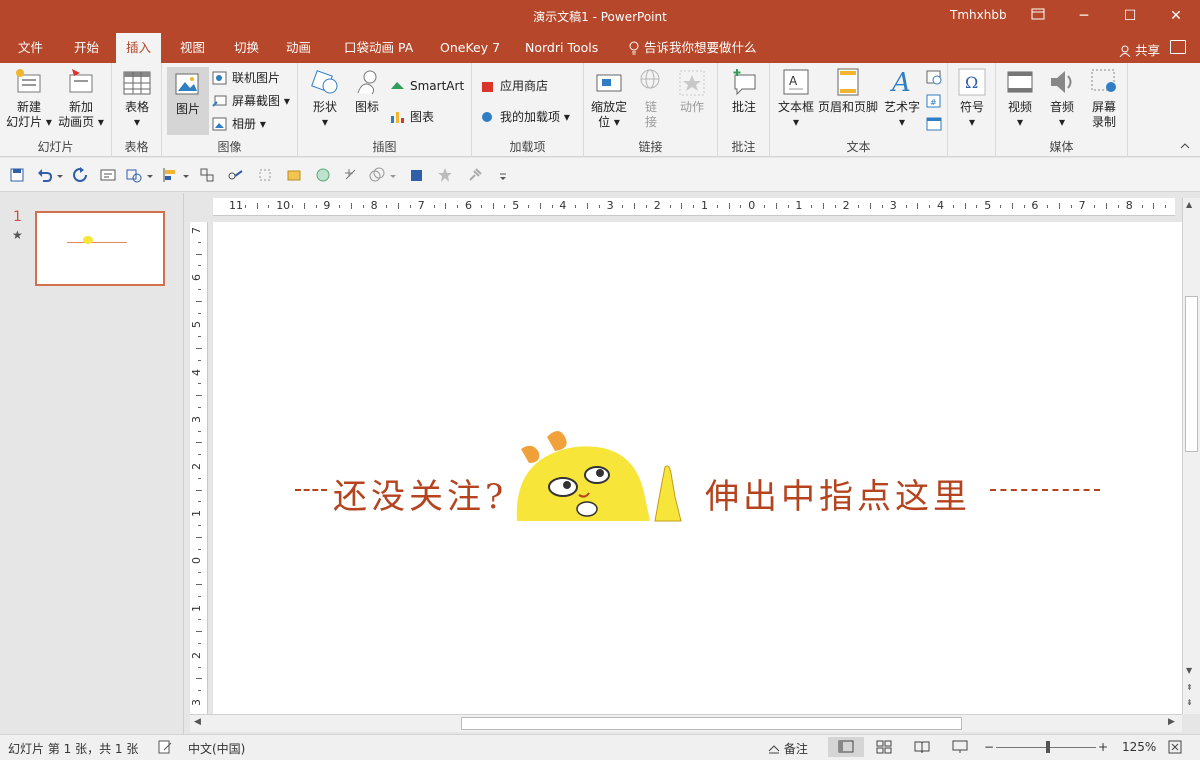  Describe the element at coordinates (207, 175) in the screenshot. I see `distribute-icon` at that location.